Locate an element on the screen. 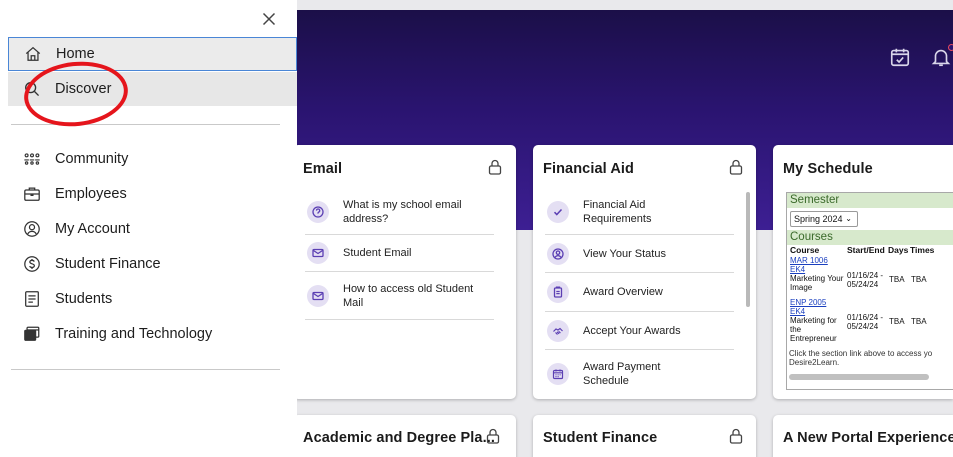 The height and width of the screenshot is (457, 953). semester-select: Spring 2024 ⌄ is located at coordinates (824, 219).